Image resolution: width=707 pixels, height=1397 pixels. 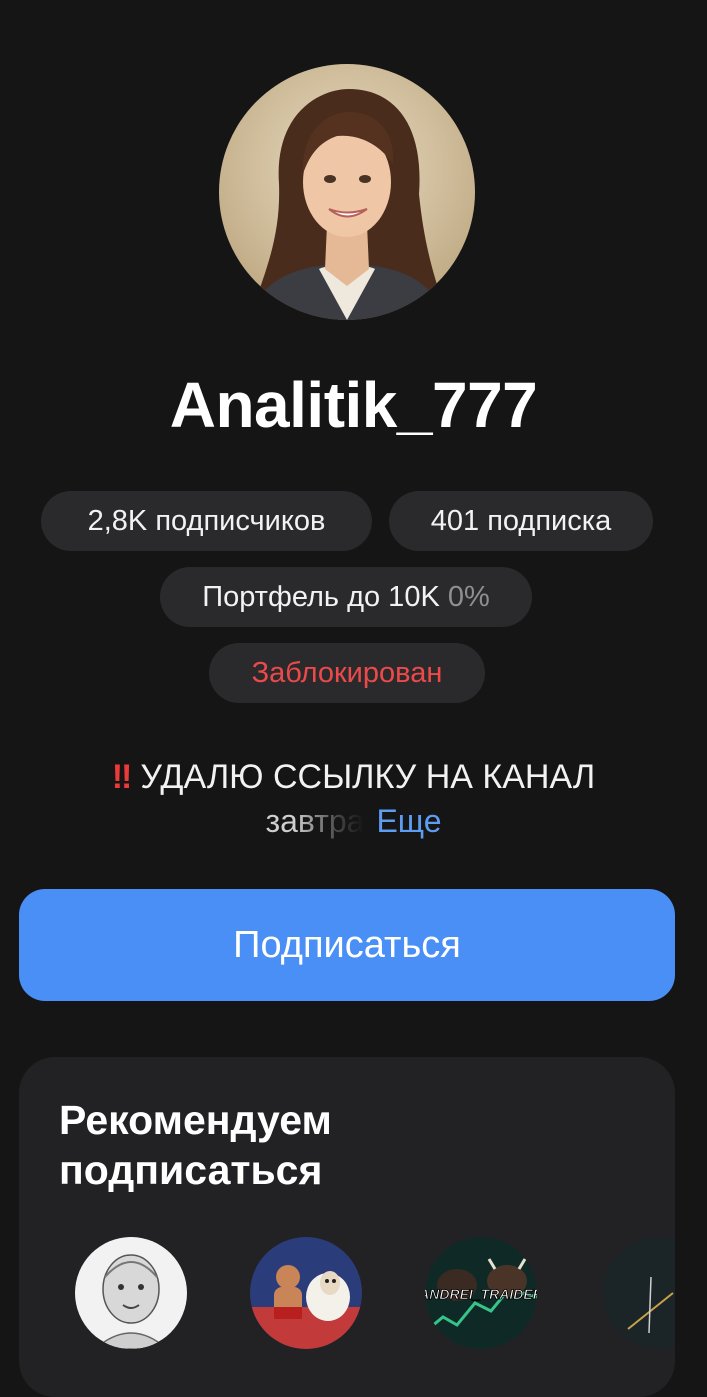 What do you see at coordinates (521, 521) in the screenshot?
I see `following-chip: 401 подписка` at bounding box center [521, 521].